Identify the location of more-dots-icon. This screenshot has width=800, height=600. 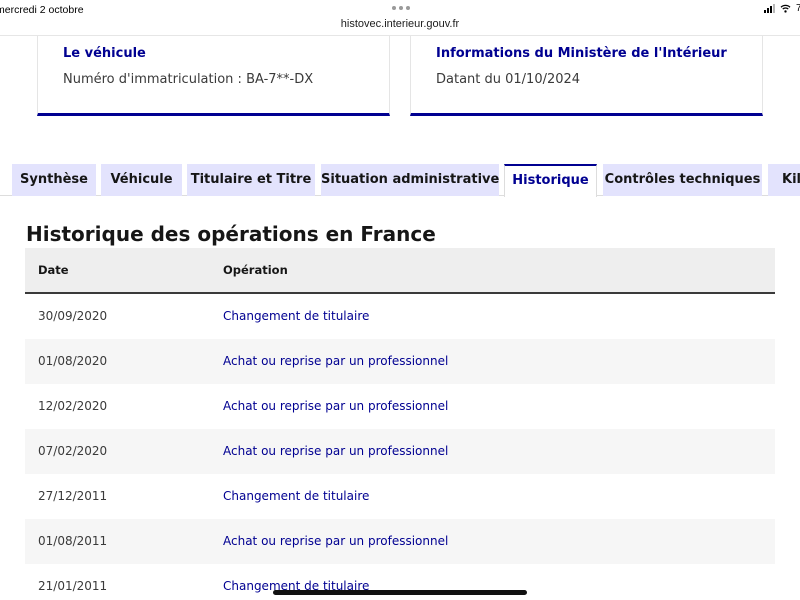
(401, 8).